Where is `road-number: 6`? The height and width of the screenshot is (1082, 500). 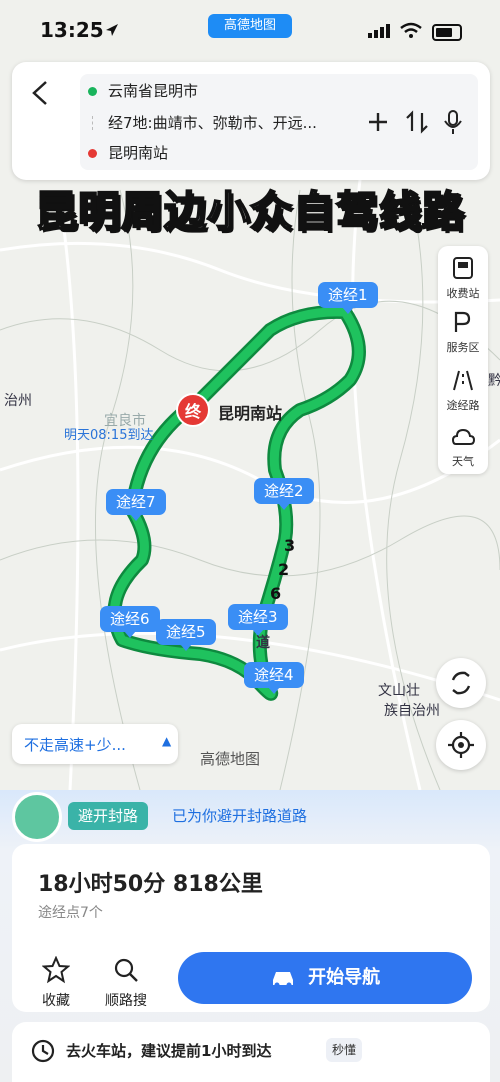 road-number: 6 is located at coordinates (276, 593).